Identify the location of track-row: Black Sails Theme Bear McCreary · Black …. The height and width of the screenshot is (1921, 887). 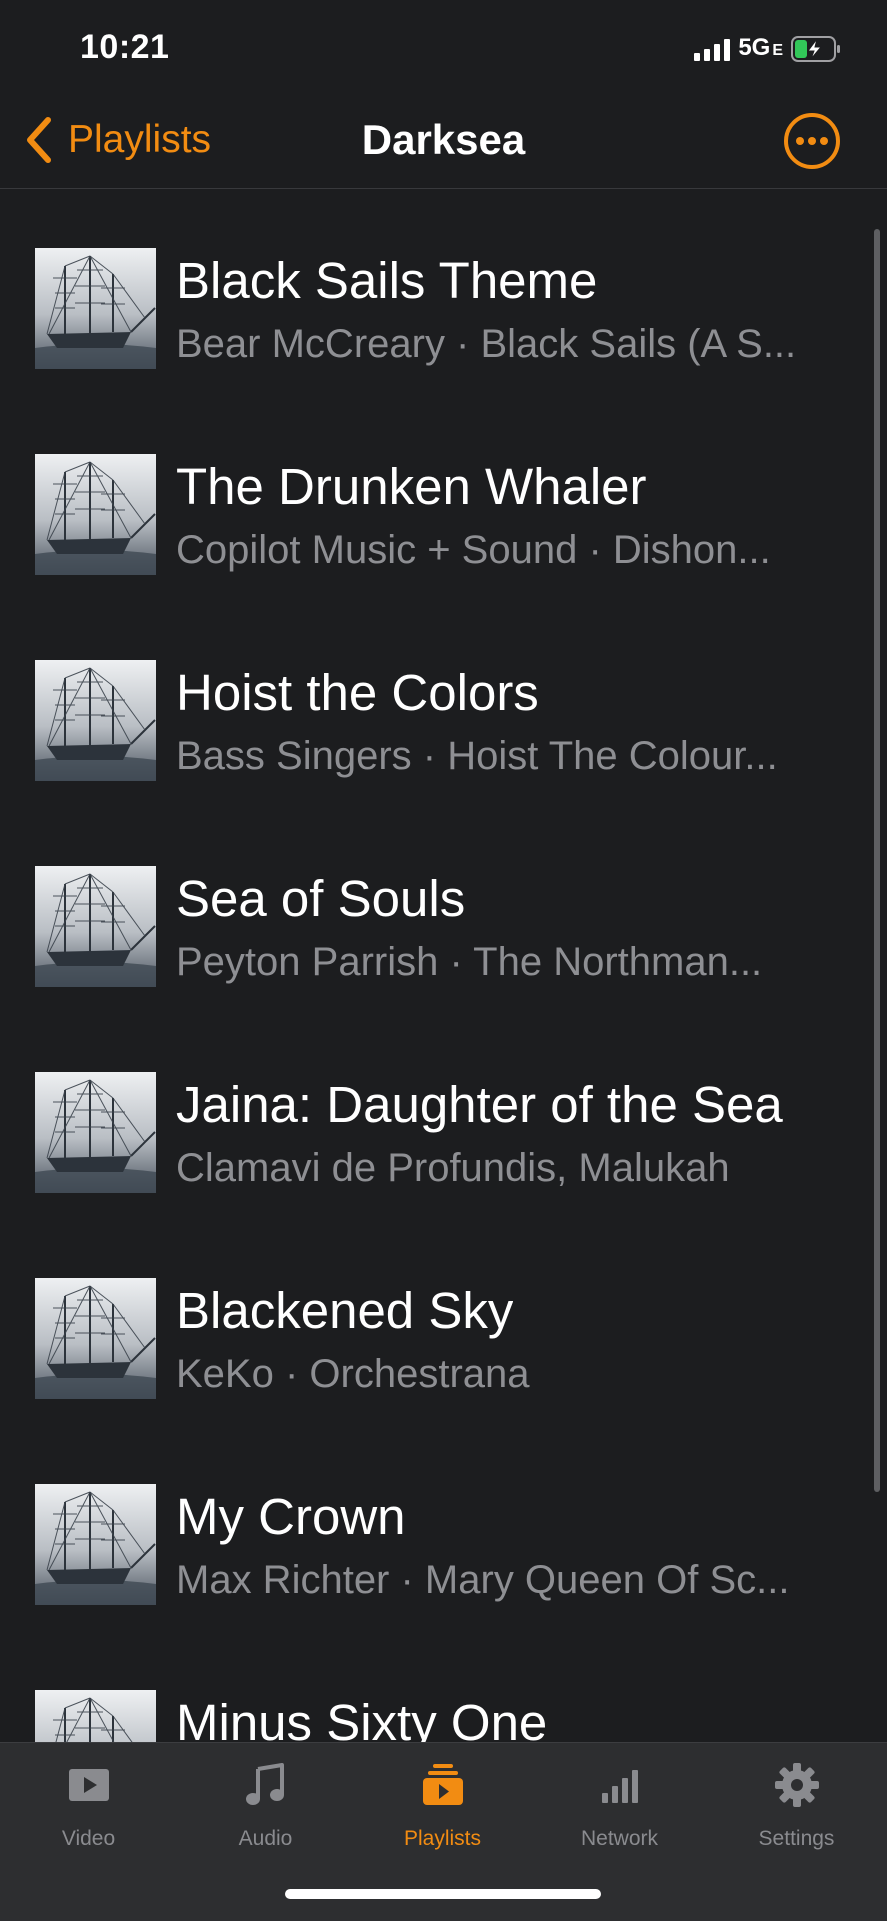
(443, 292).